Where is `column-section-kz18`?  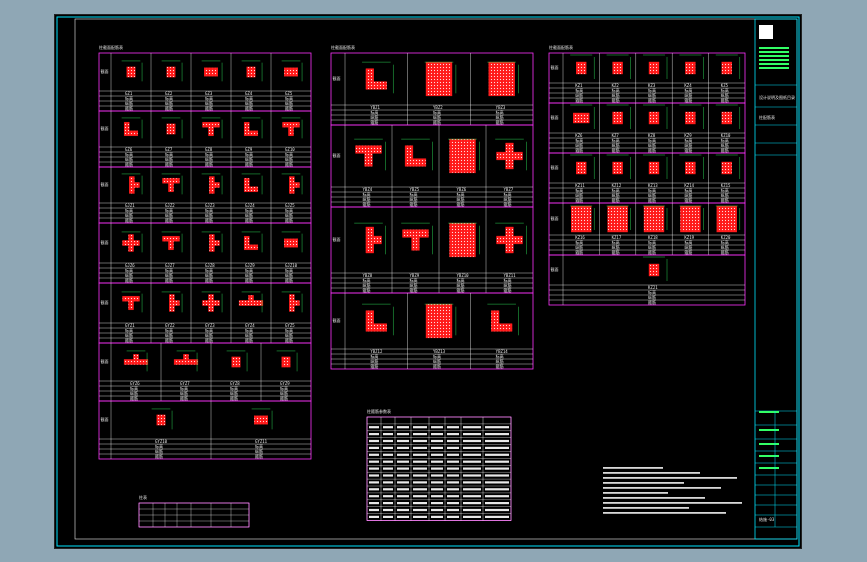
column-section-kz18 is located at coordinates (655, 219).